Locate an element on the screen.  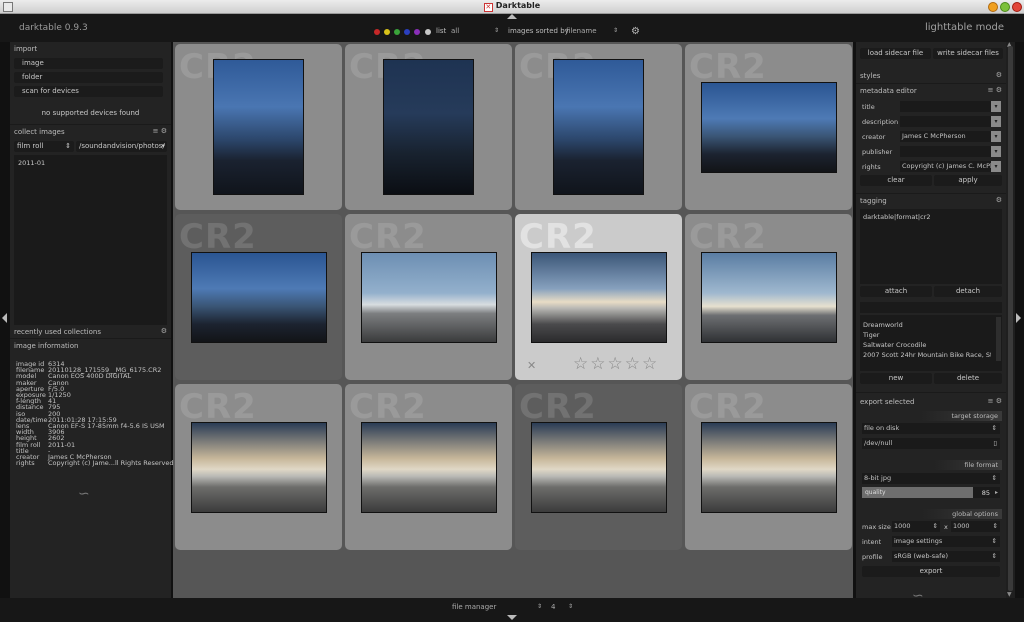
list-item: darktable|format|cr2 is located at coordinates (896, 217).